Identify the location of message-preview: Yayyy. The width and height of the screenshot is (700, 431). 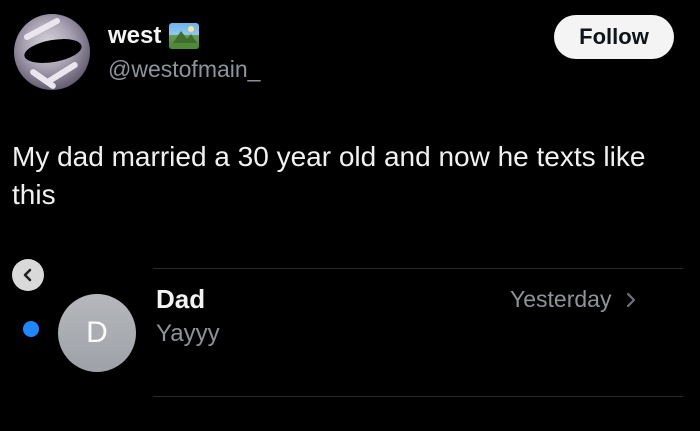
(188, 334).